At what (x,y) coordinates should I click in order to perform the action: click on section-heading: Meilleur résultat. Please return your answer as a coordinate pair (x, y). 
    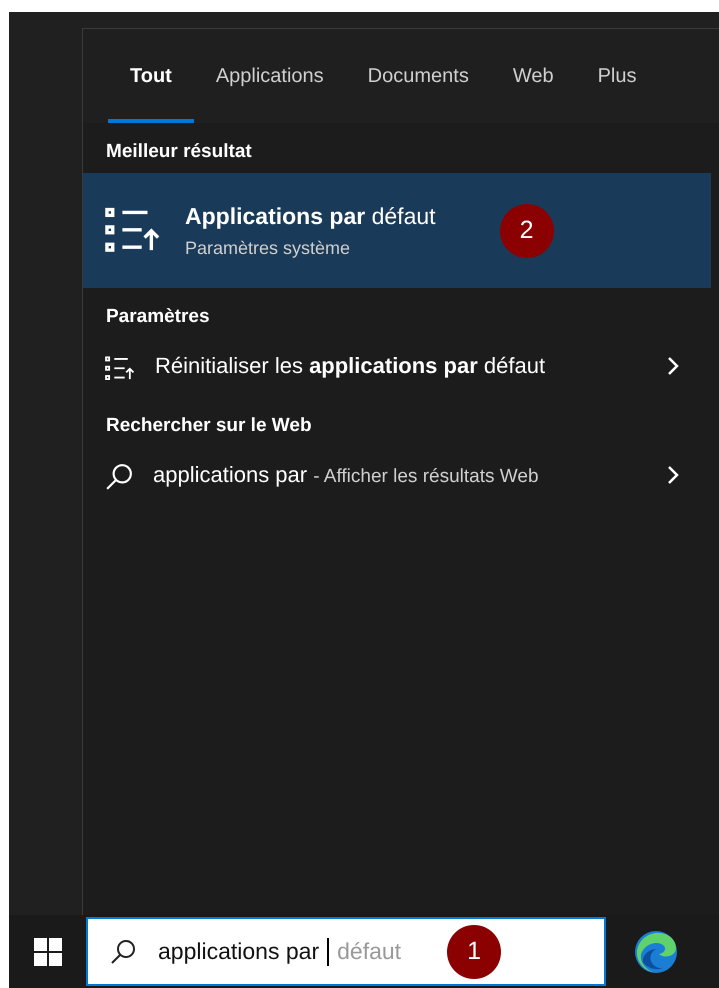
    Looking at the image, I should click on (179, 152).